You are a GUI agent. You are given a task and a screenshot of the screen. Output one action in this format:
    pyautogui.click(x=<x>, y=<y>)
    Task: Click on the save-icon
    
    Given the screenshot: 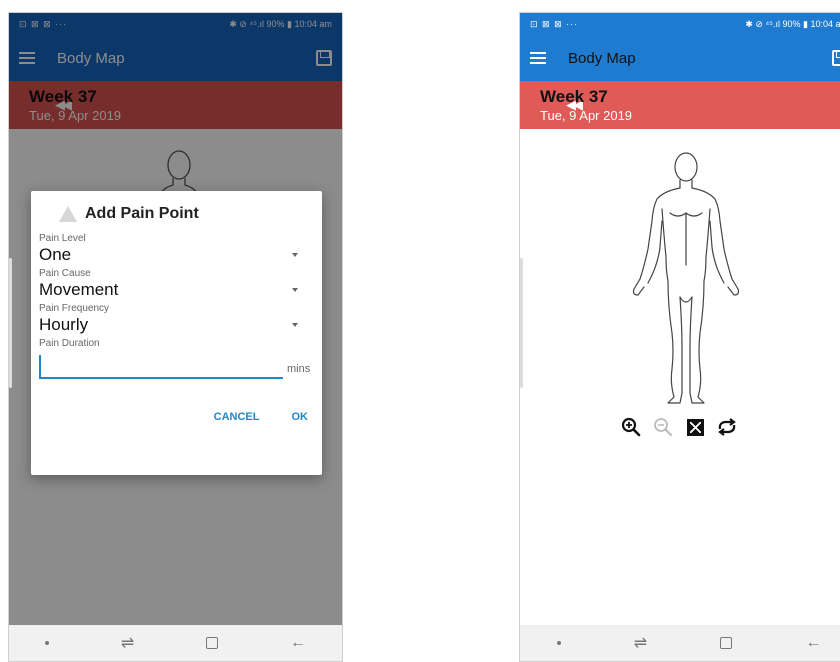 What is the action you would take?
    pyautogui.click(x=836, y=58)
    